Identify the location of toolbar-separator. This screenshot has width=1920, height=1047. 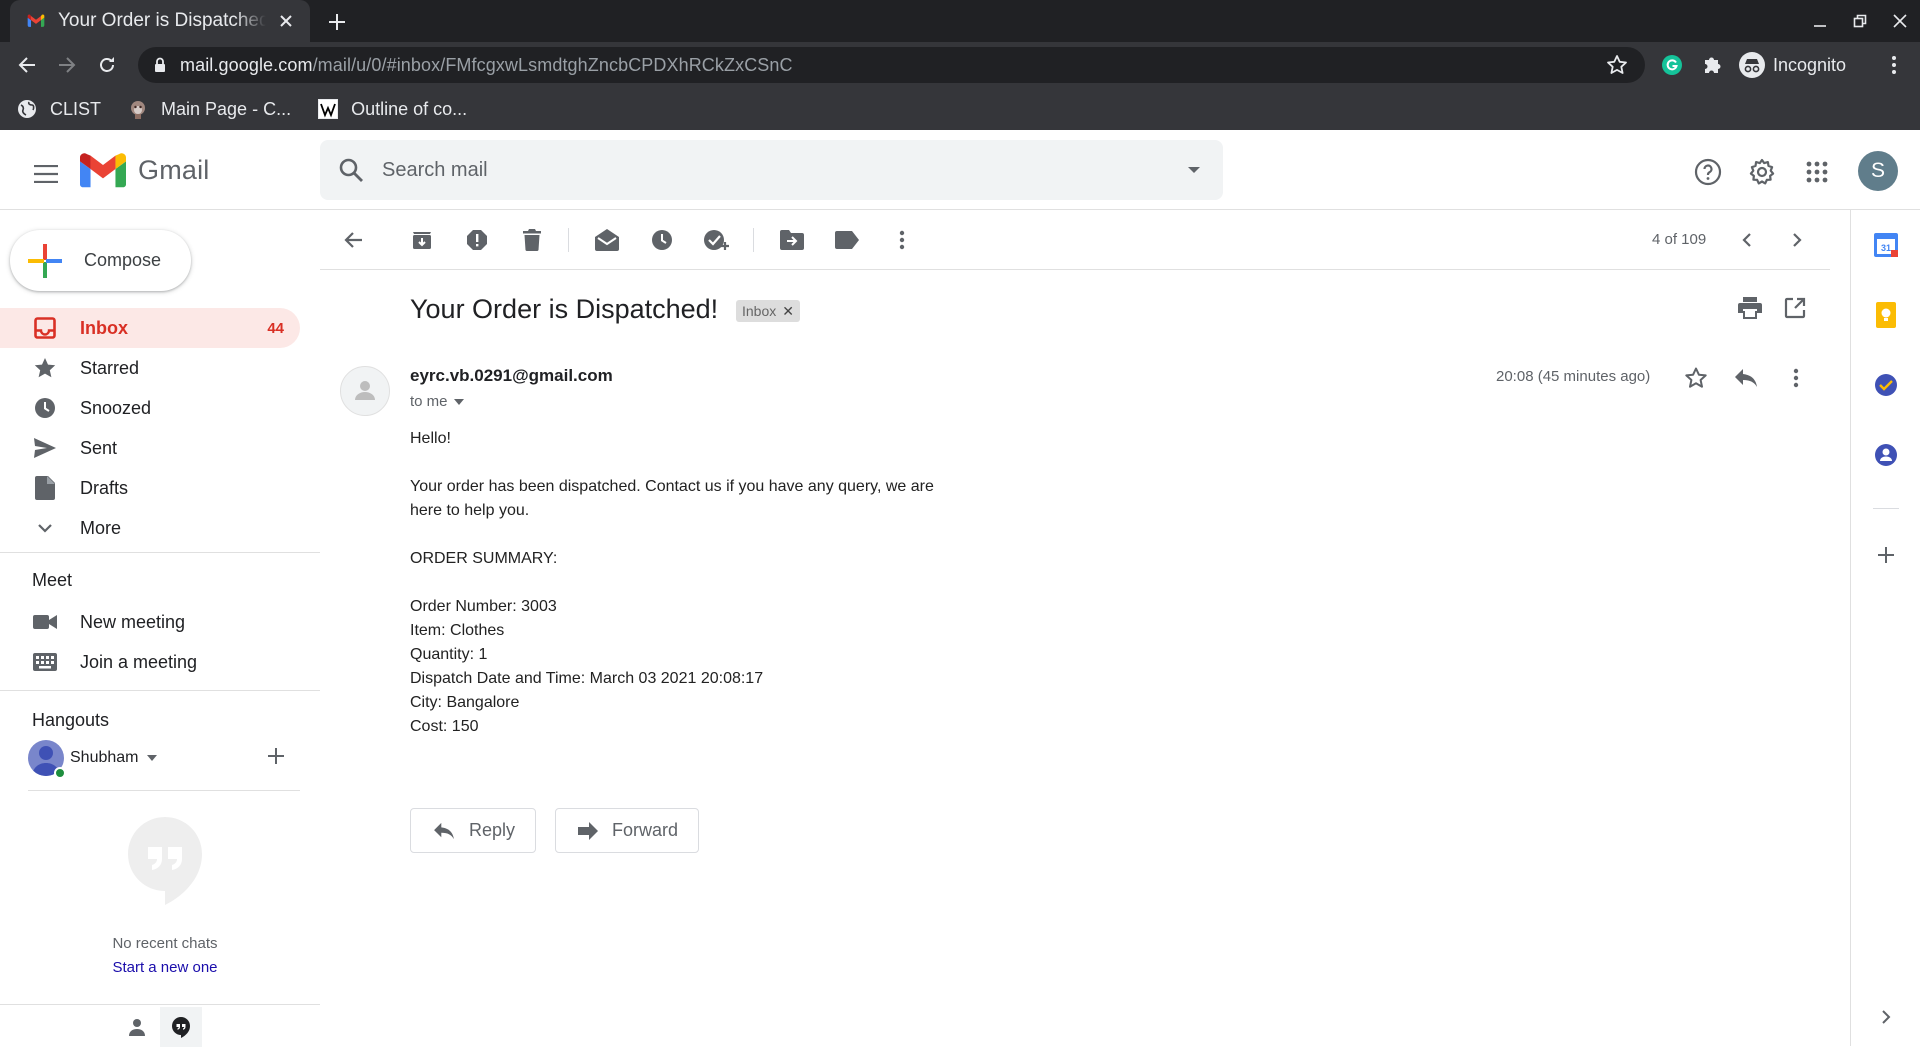
(753, 240).